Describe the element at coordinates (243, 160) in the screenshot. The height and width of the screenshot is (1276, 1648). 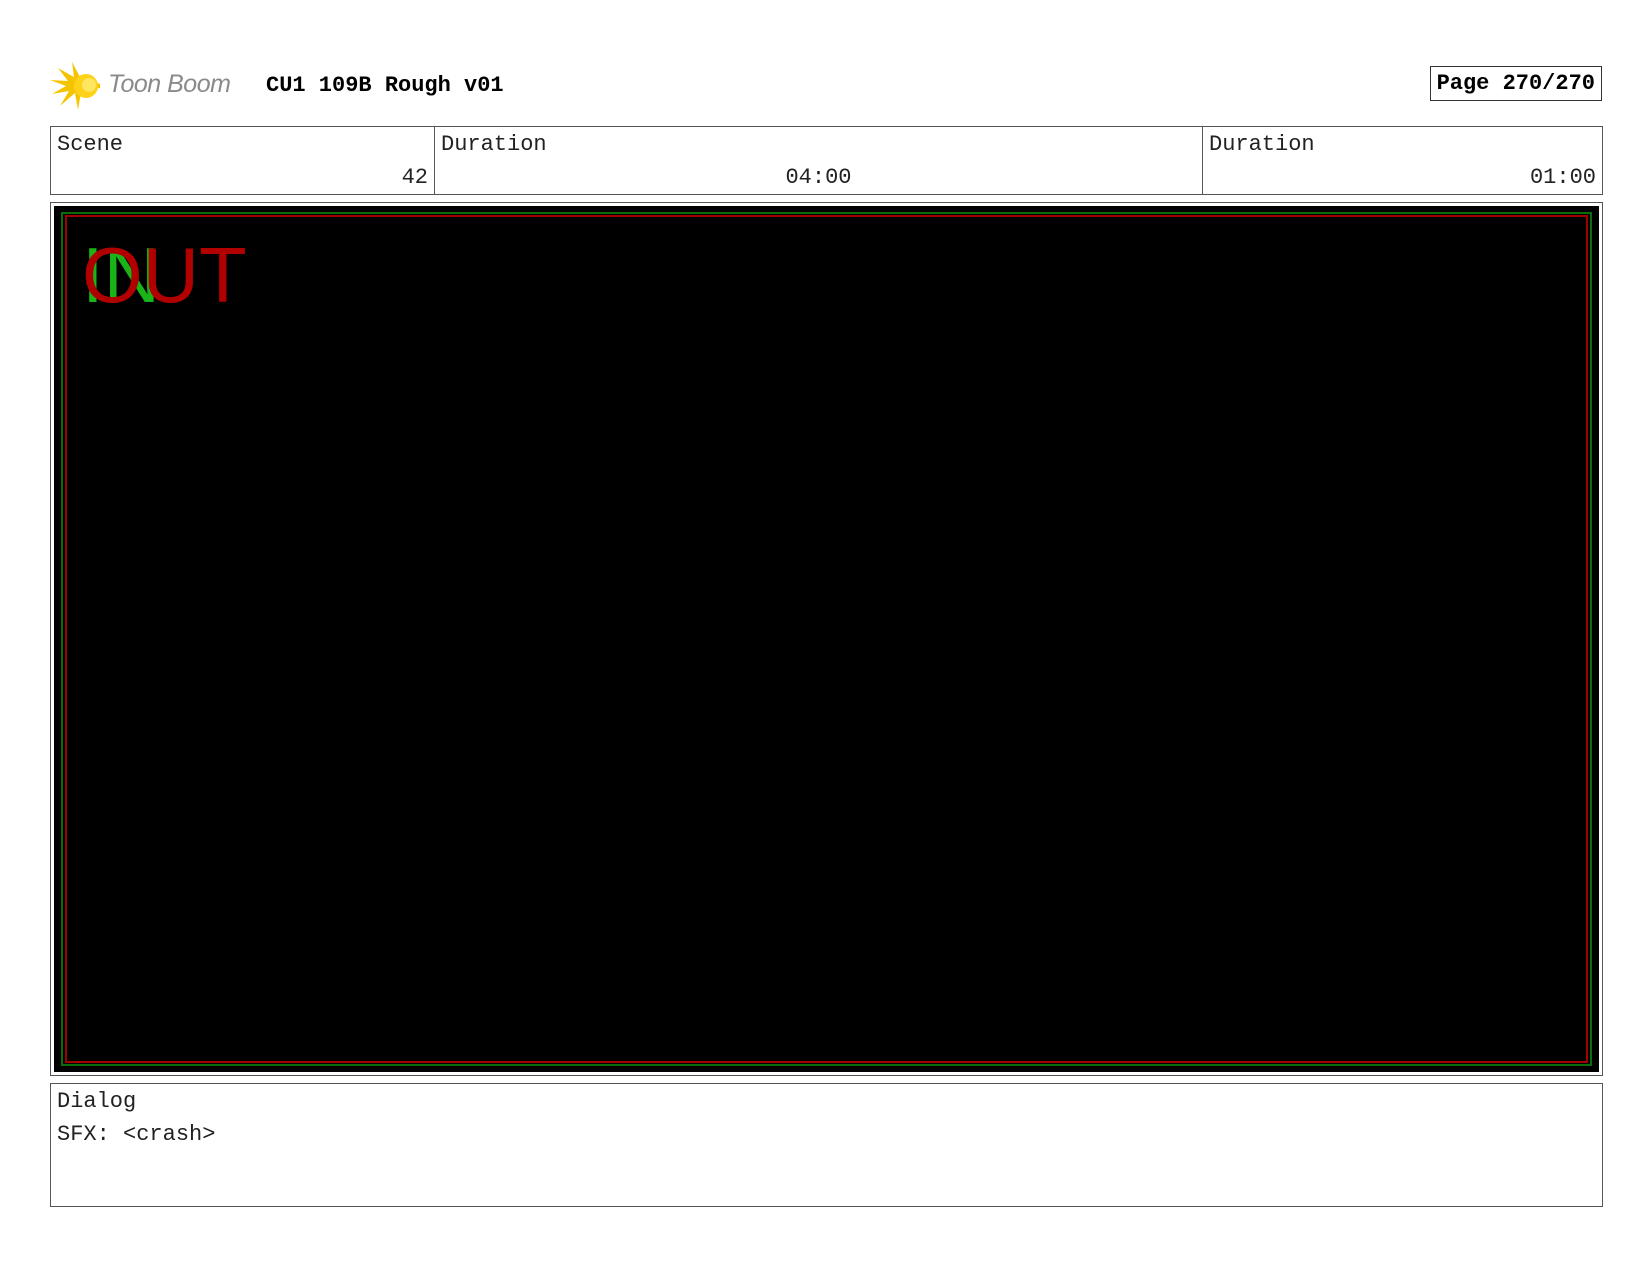
I see `scene-cell: Scene 42` at that location.